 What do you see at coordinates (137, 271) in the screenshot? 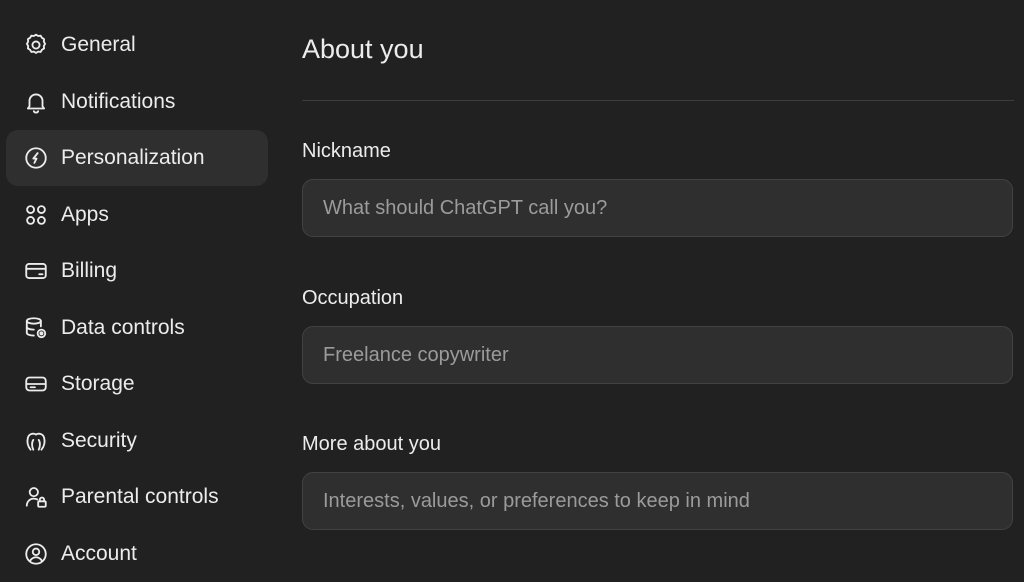
I see `sidebar-item-billing: Billing` at bounding box center [137, 271].